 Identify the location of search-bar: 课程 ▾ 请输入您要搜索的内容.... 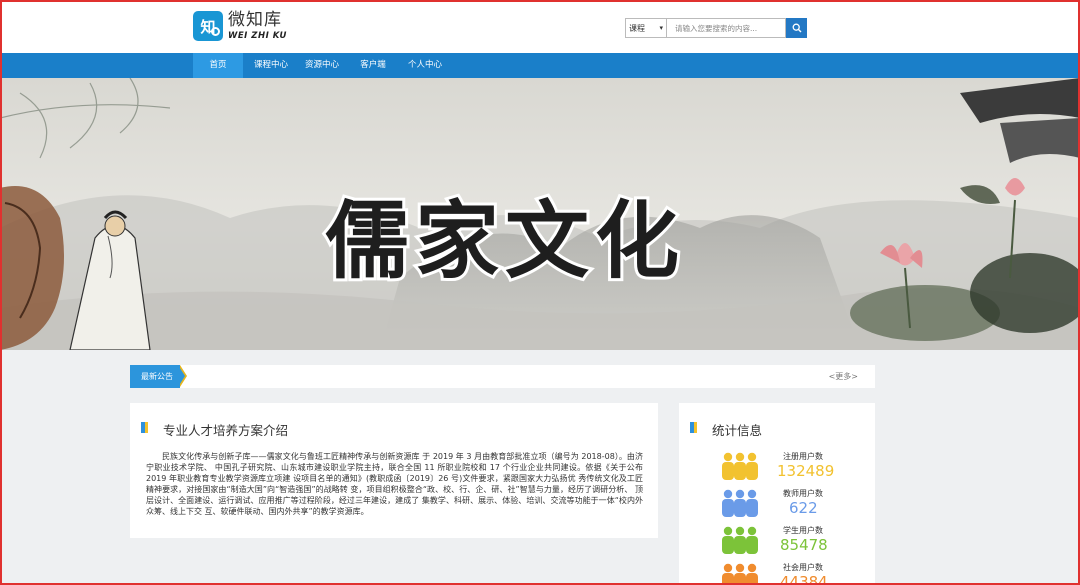
(716, 28).